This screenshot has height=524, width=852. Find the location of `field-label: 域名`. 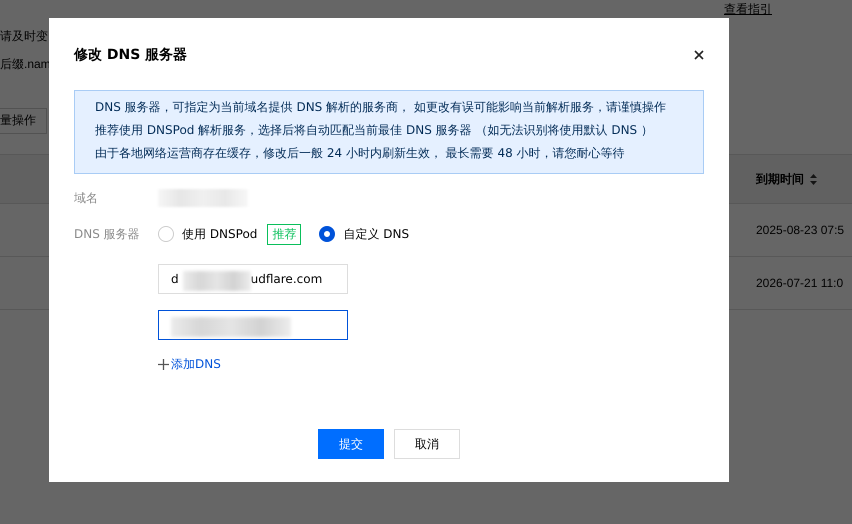

field-label: 域名 is located at coordinates (86, 198).